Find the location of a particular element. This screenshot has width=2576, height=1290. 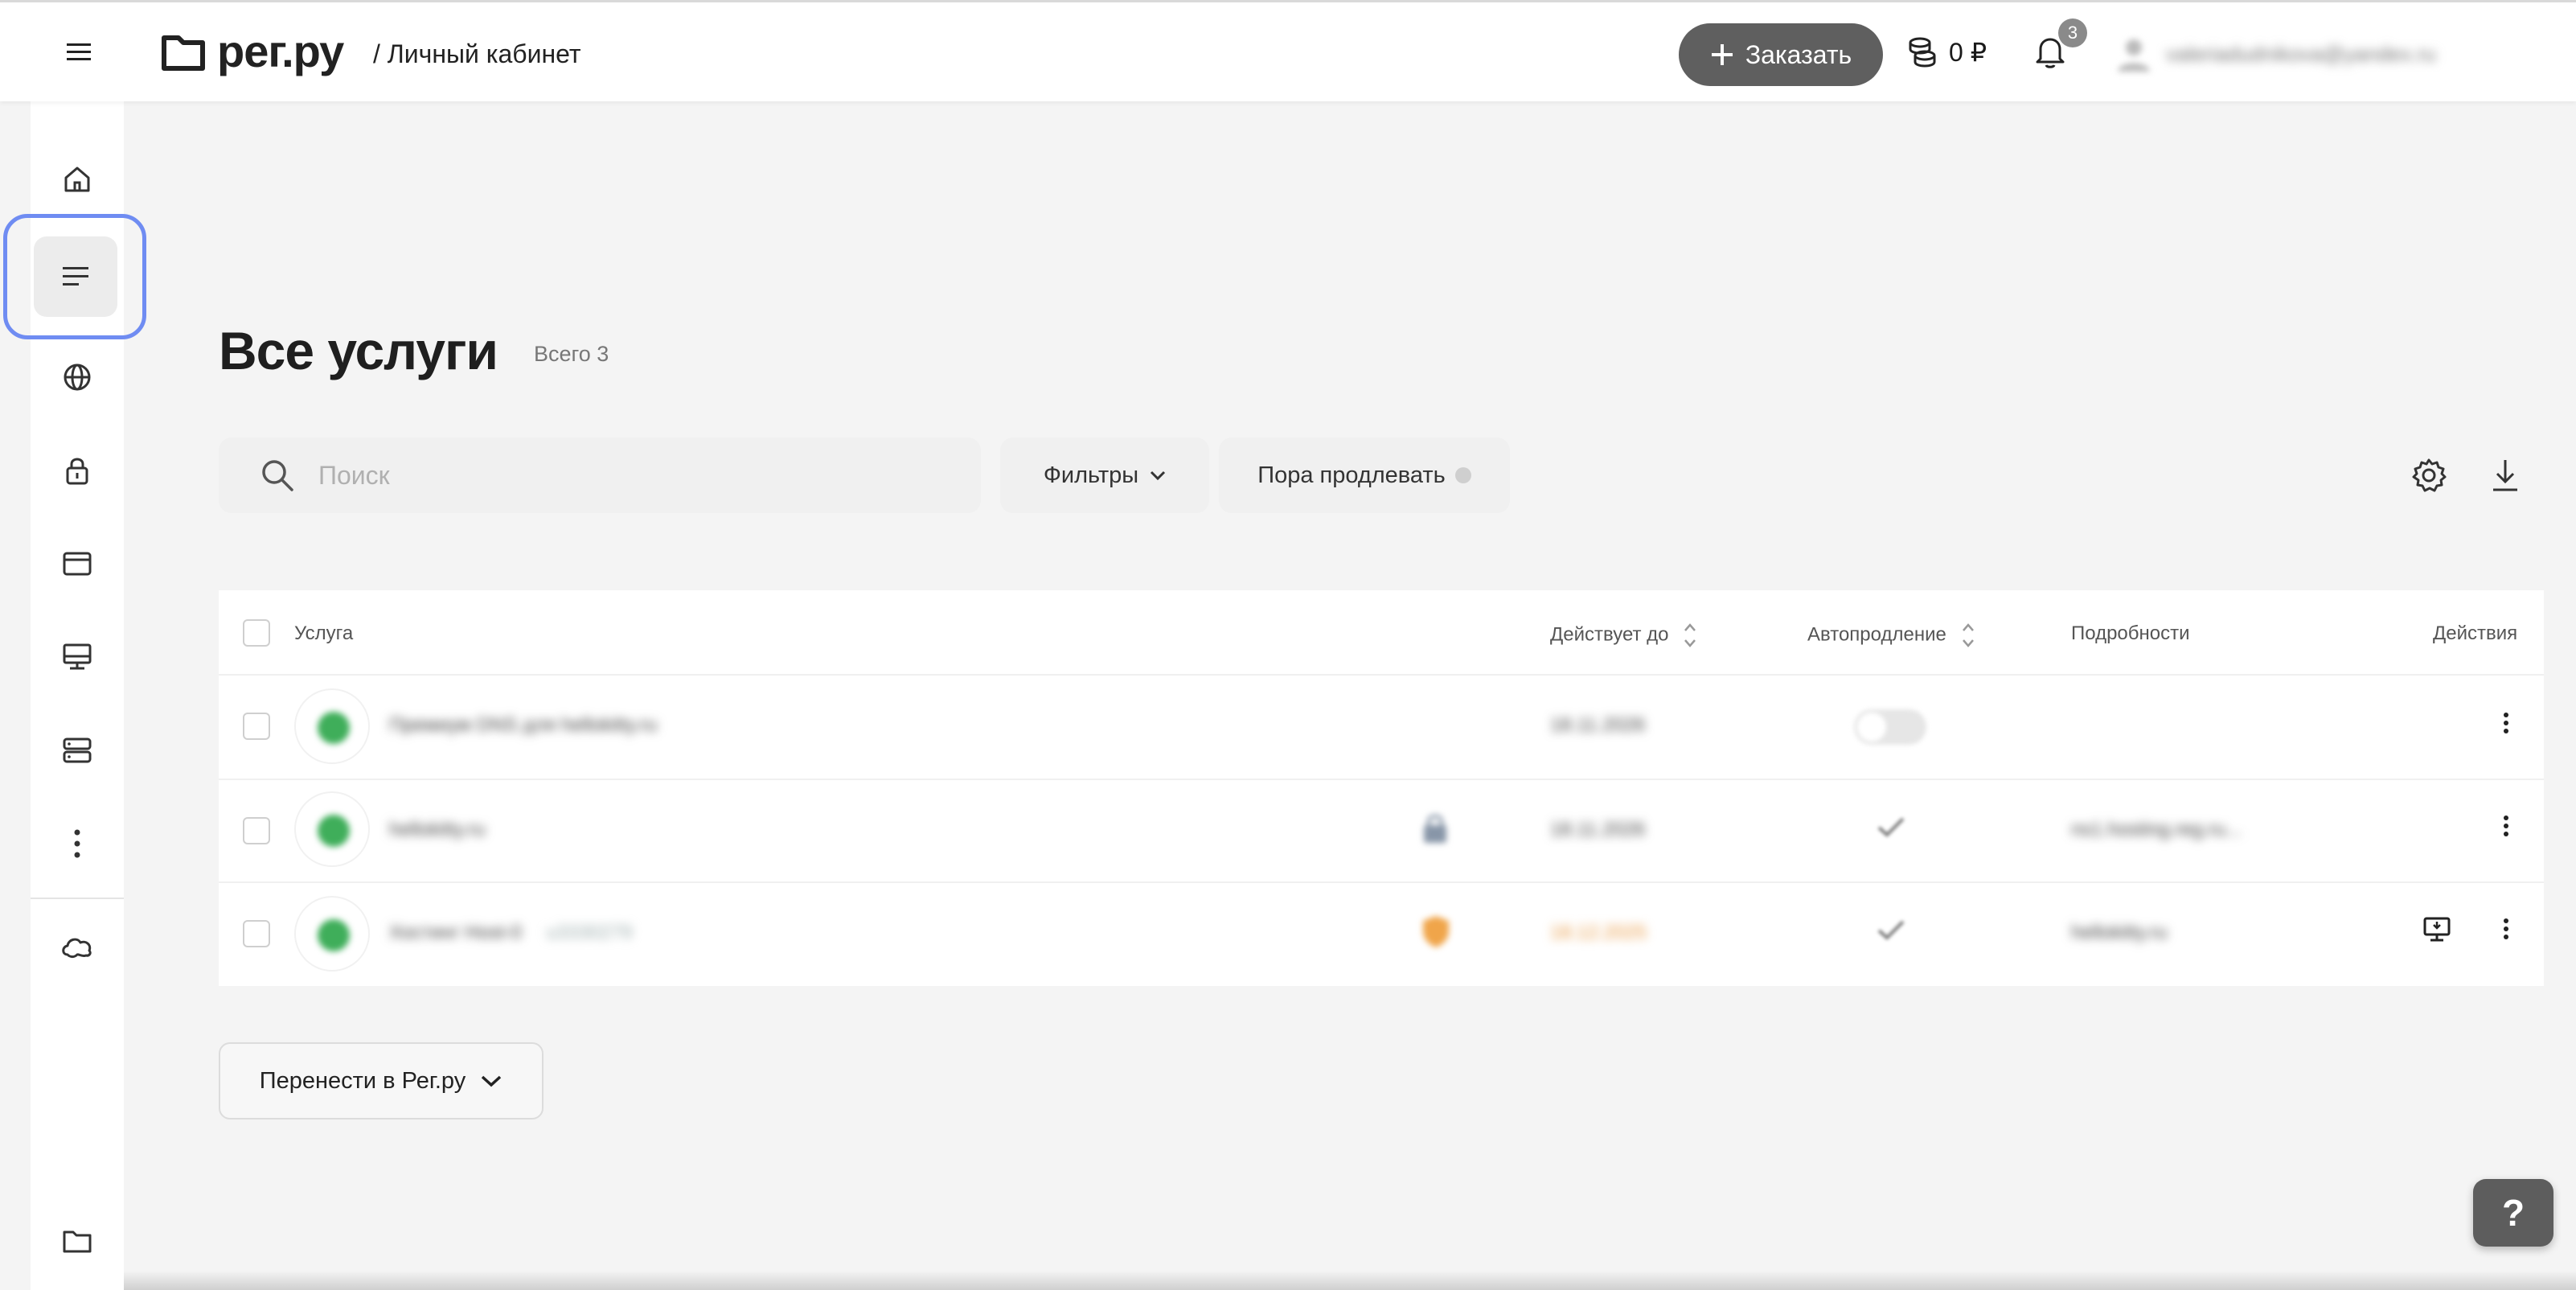

more-vertical-icon is located at coordinates (77, 843).